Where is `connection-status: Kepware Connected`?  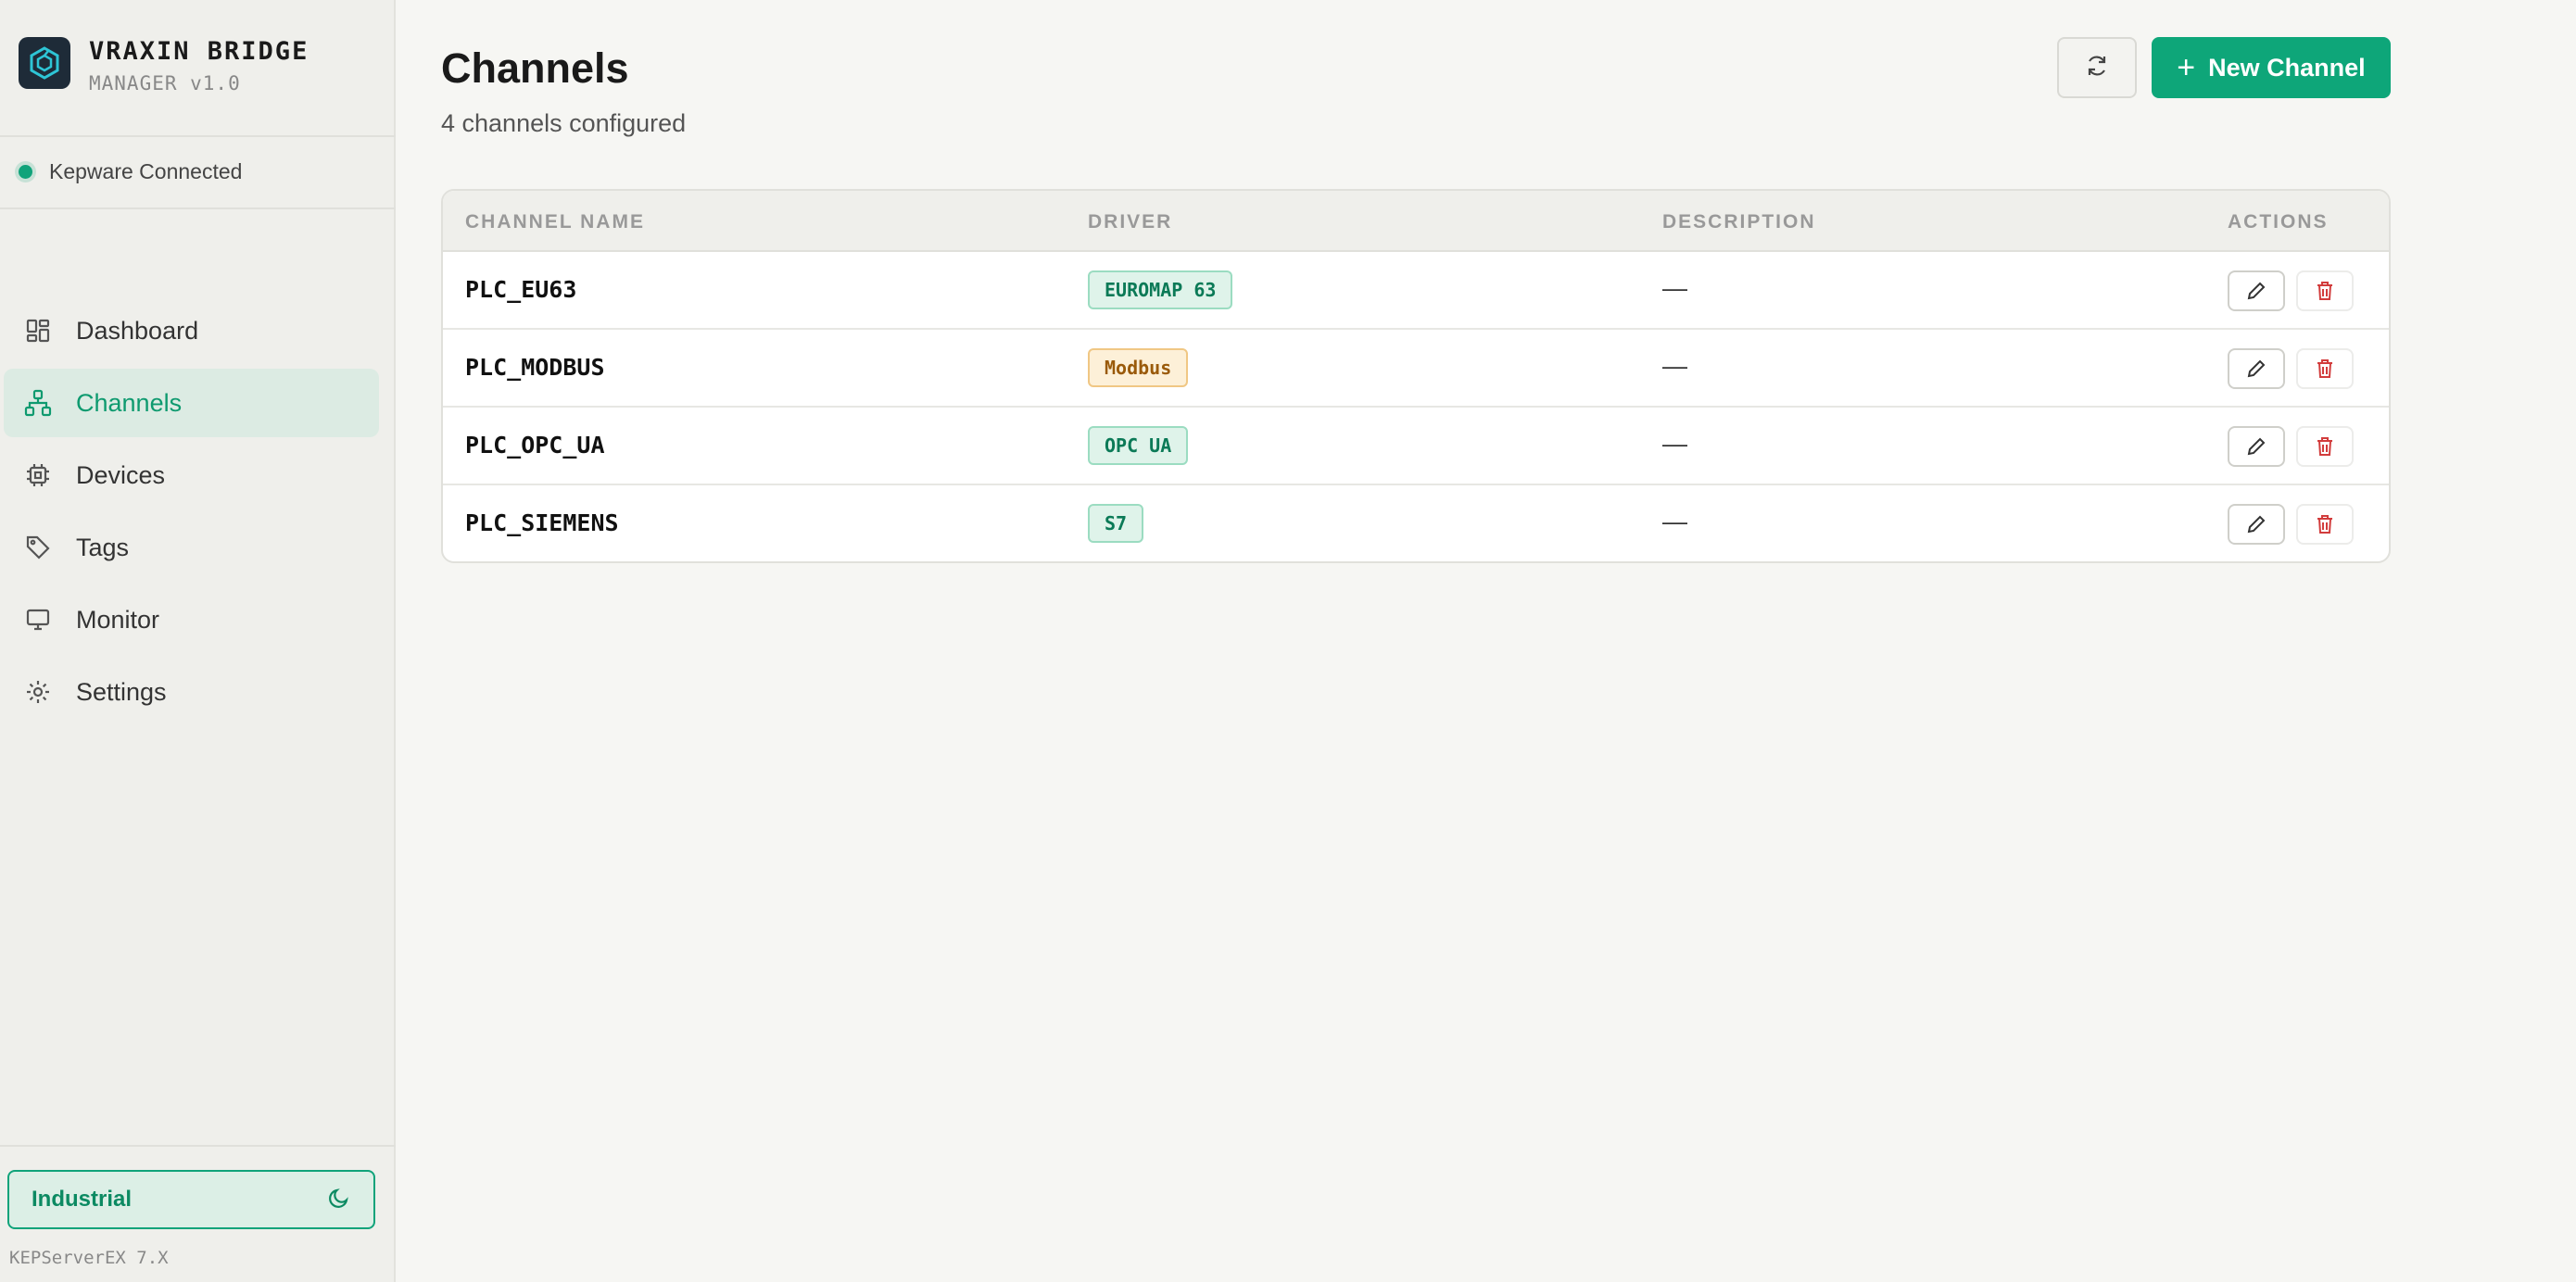 connection-status: Kepware Connected is located at coordinates (130, 172).